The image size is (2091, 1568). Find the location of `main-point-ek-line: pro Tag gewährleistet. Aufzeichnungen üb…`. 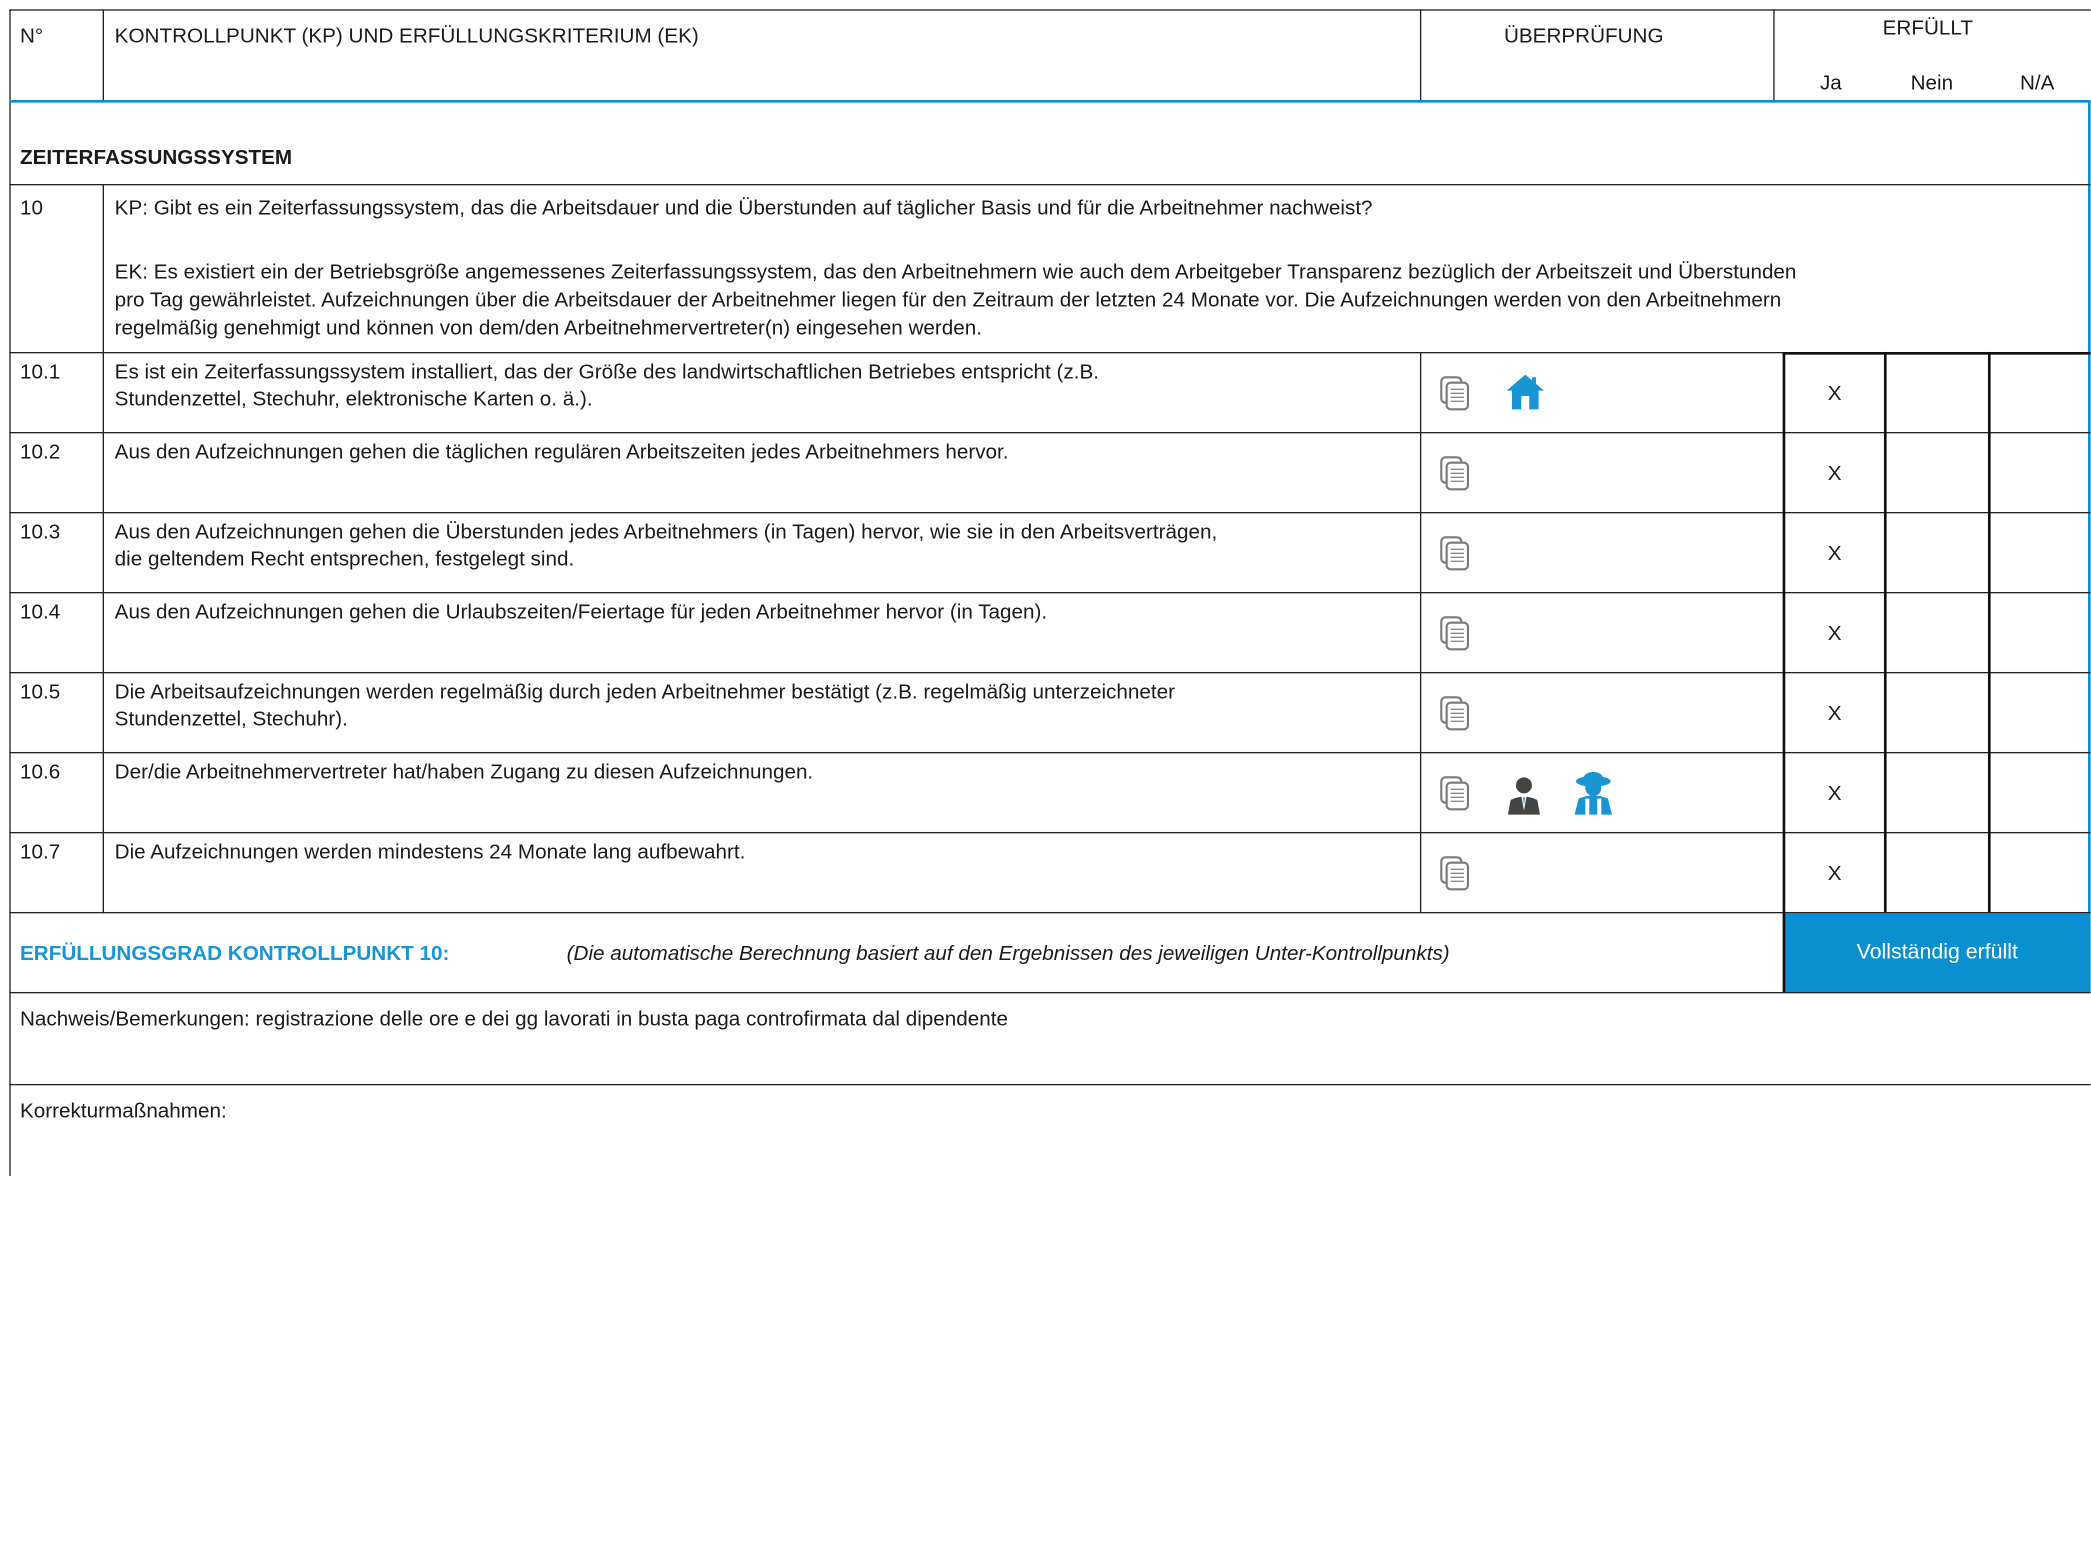

main-point-ek-line: pro Tag gewährleistet. Aufzeichnungen üb… is located at coordinates (948, 300).